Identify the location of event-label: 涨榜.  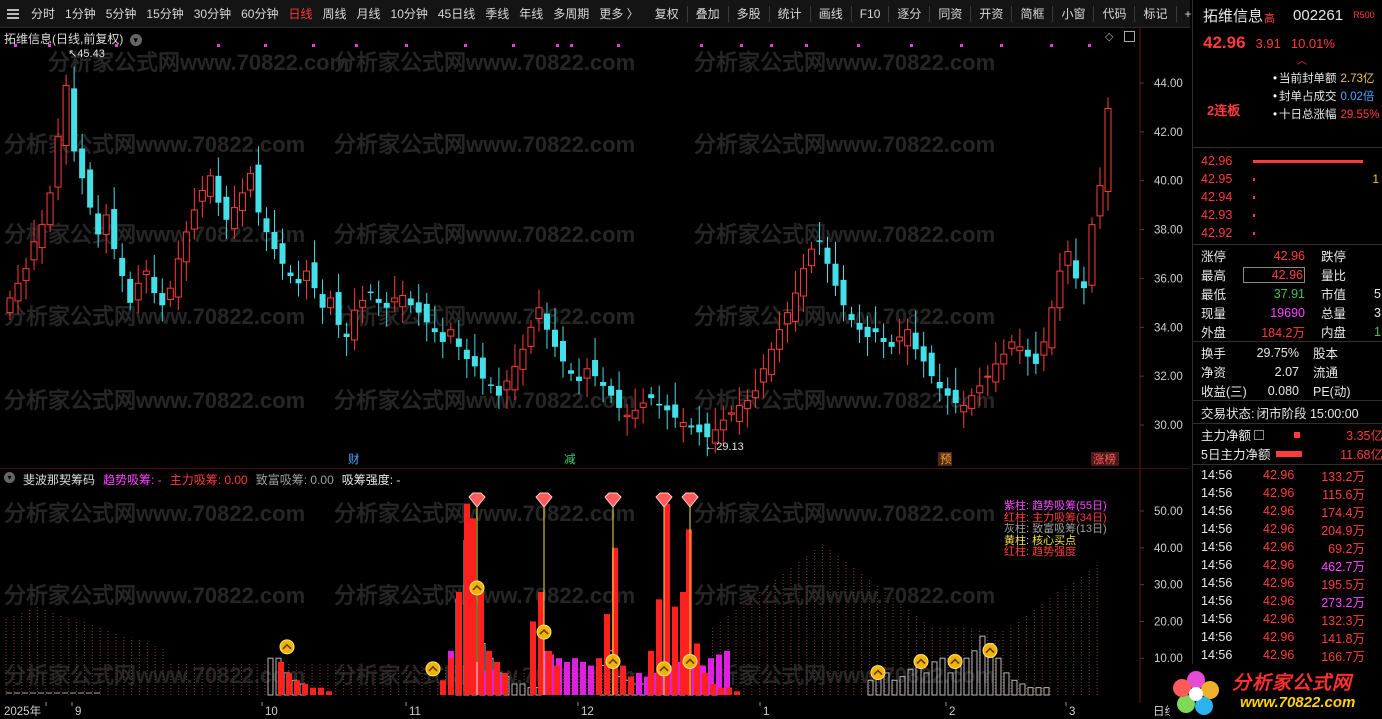
(1104, 459).